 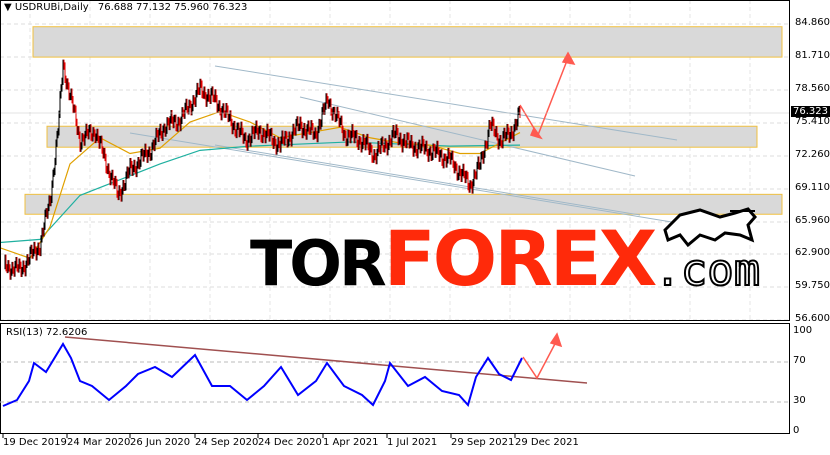 What do you see at coordinates (547, 95) in the screenshot?
I see `forecast-arrow` at bounding box center [547, 95].